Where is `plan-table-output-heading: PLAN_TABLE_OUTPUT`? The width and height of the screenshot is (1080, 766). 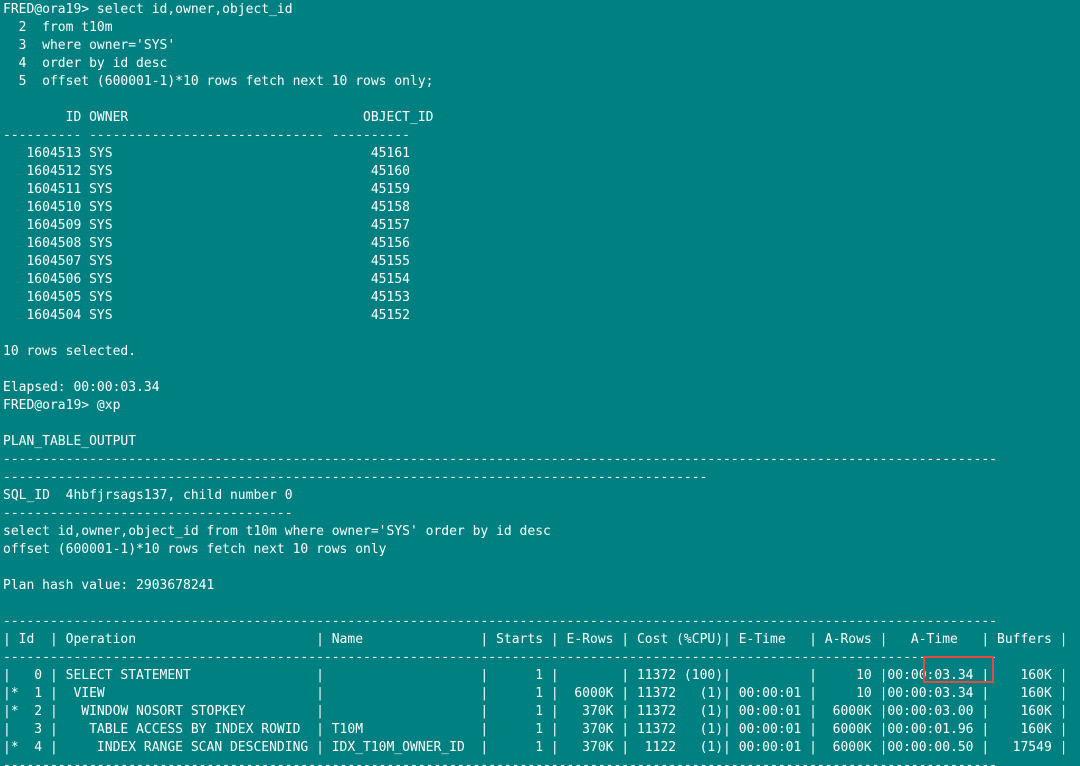 plan-table-output-heading: PLAN_TABLE_OUTPUT is located at coordinates (70, 441).